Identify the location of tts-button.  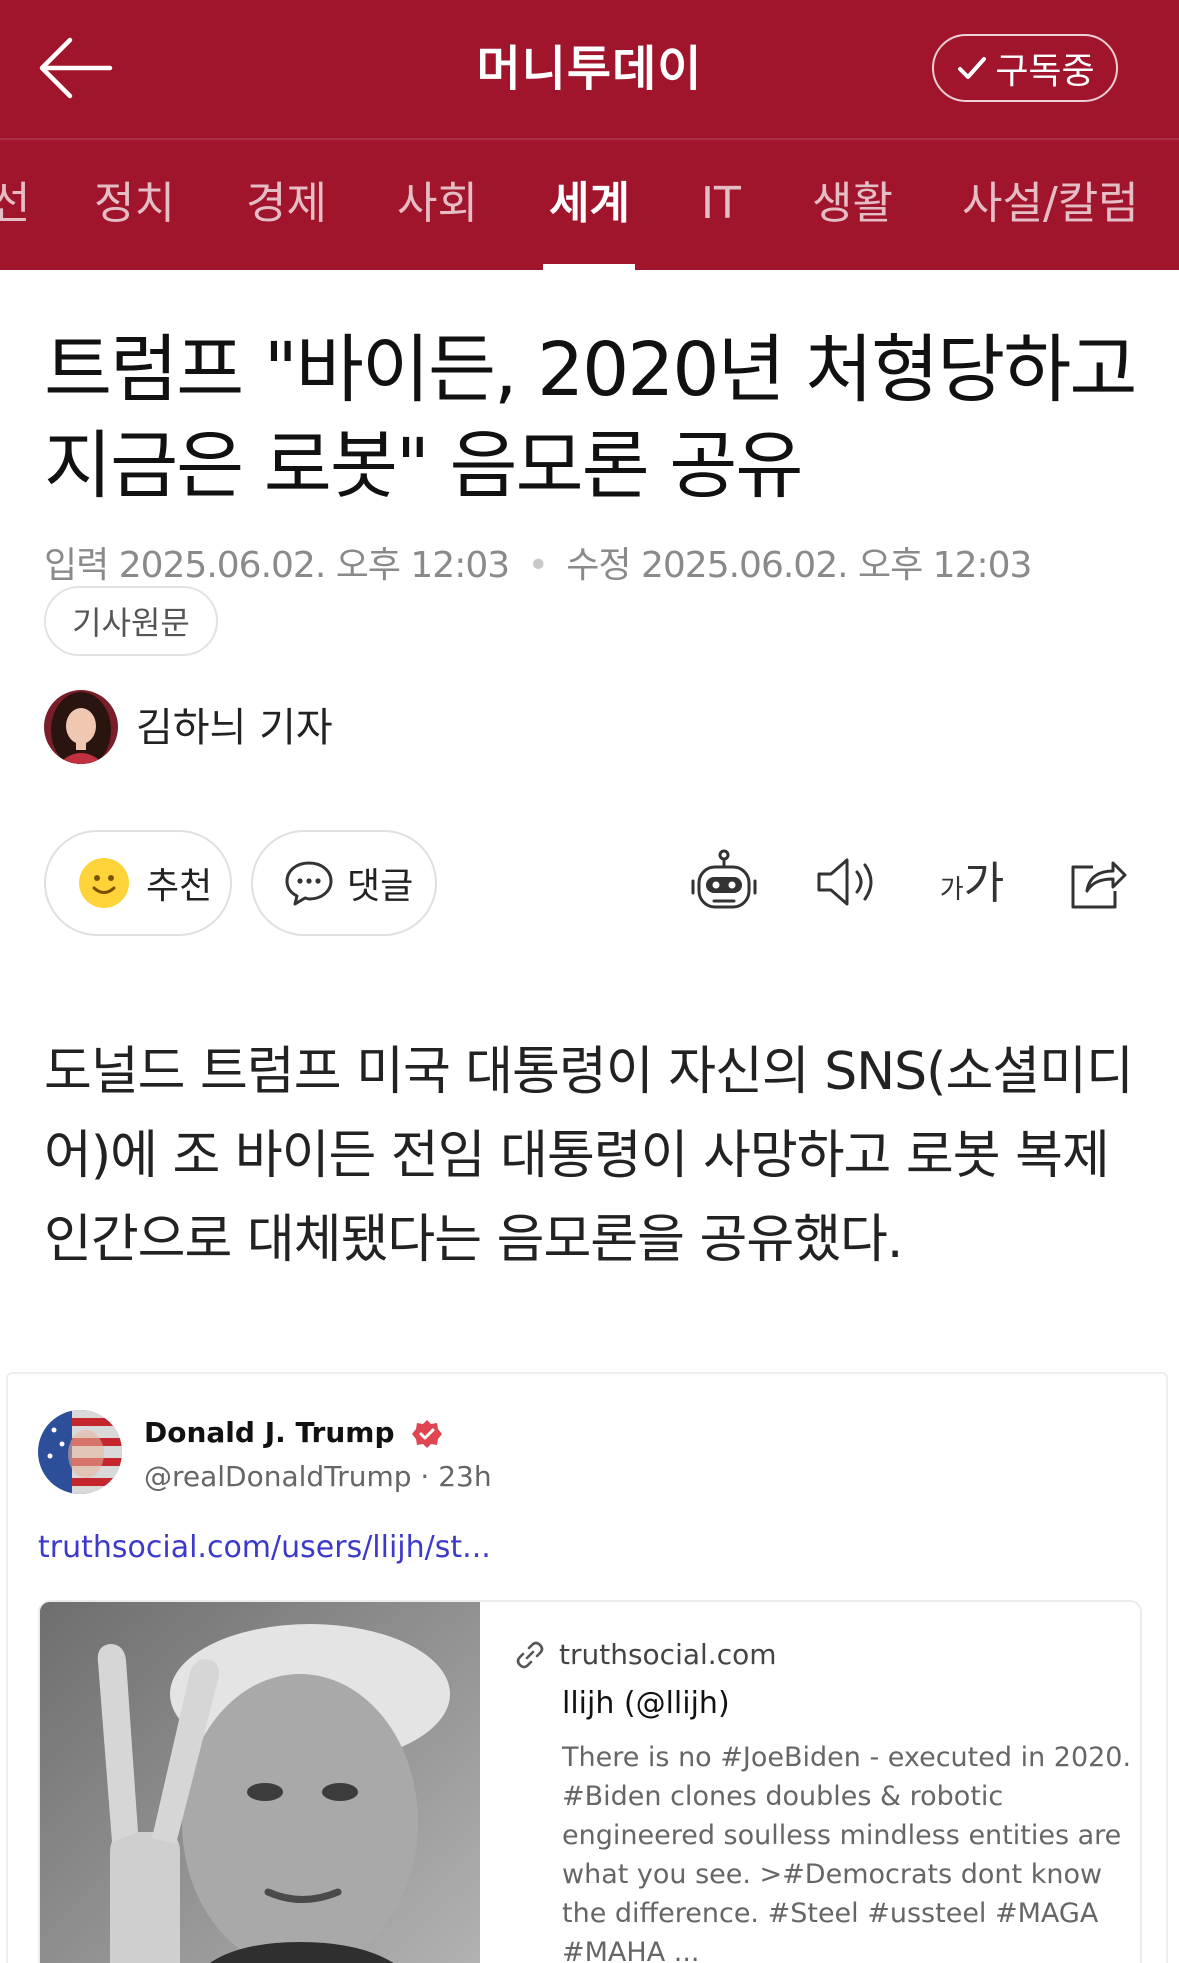
(846, 882).